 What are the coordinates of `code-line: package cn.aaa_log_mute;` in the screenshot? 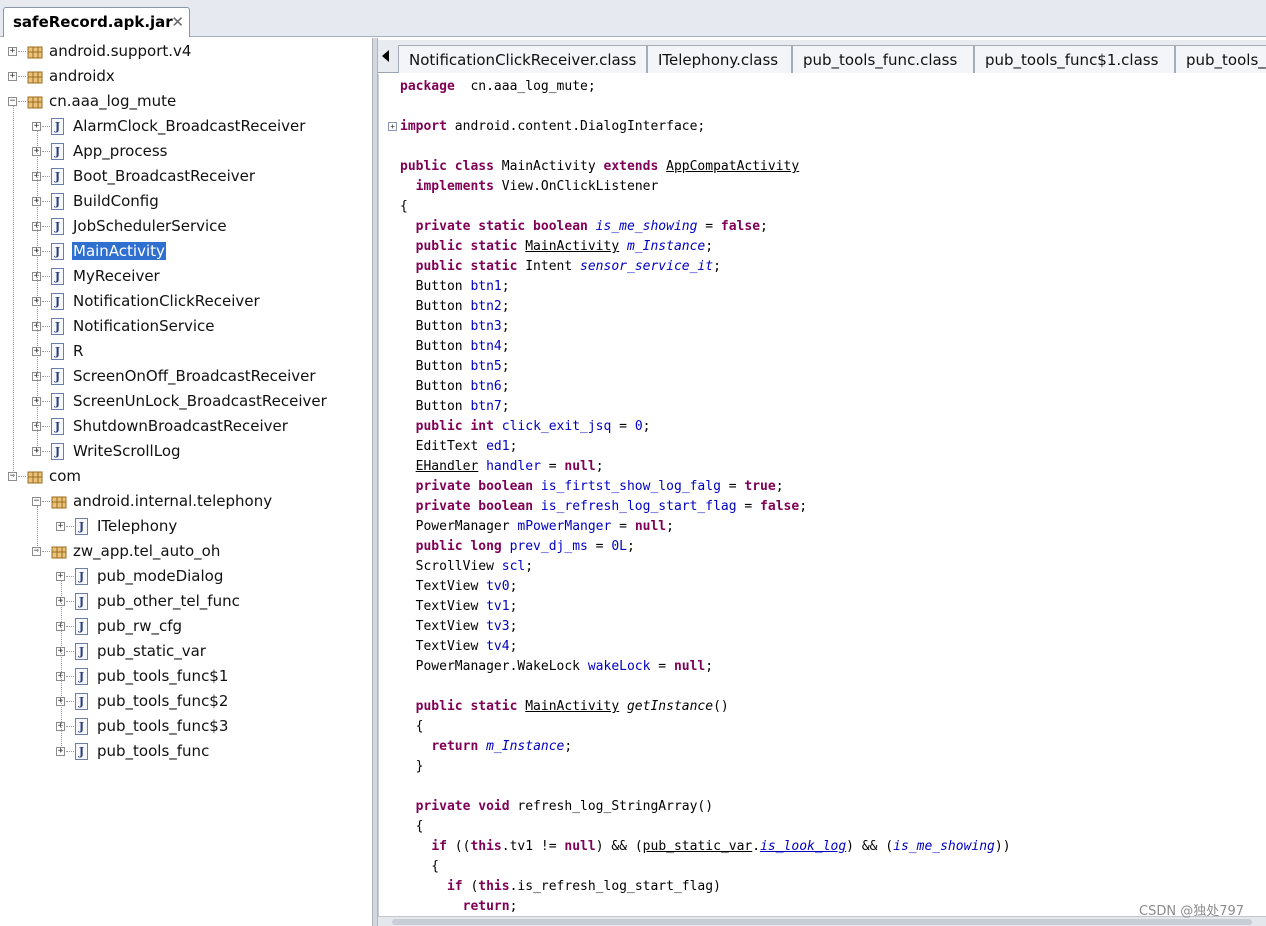 It's located at (498, 87).